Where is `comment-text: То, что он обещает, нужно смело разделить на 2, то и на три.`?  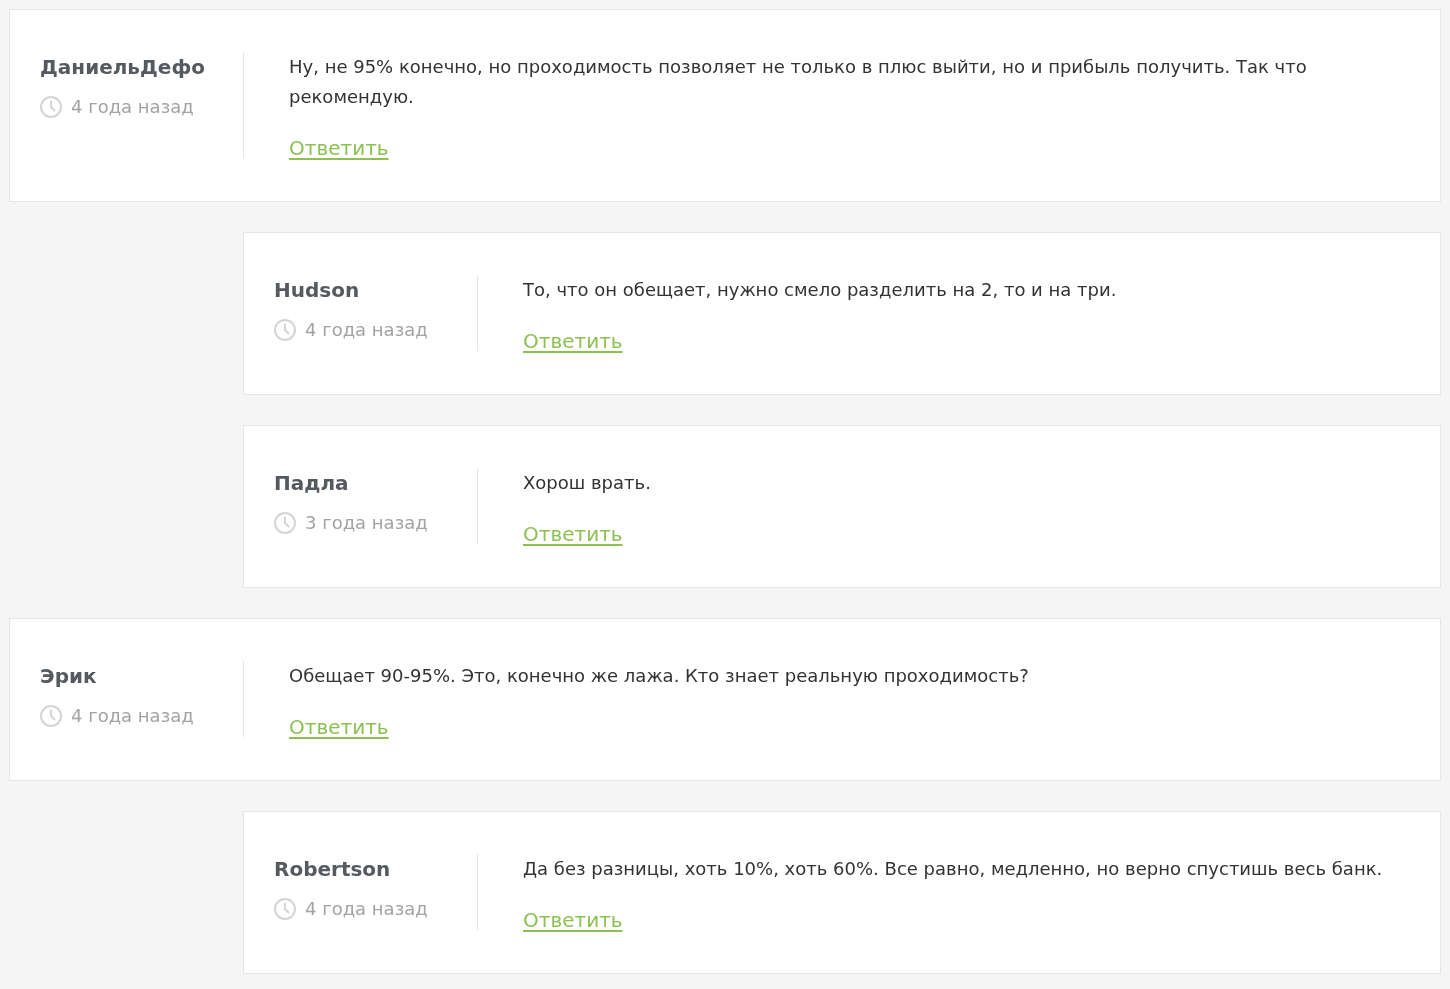 comment-text: То, что он обещает, нужно смело разделить на 2, то и на три. is located at coordinates (820, 290).